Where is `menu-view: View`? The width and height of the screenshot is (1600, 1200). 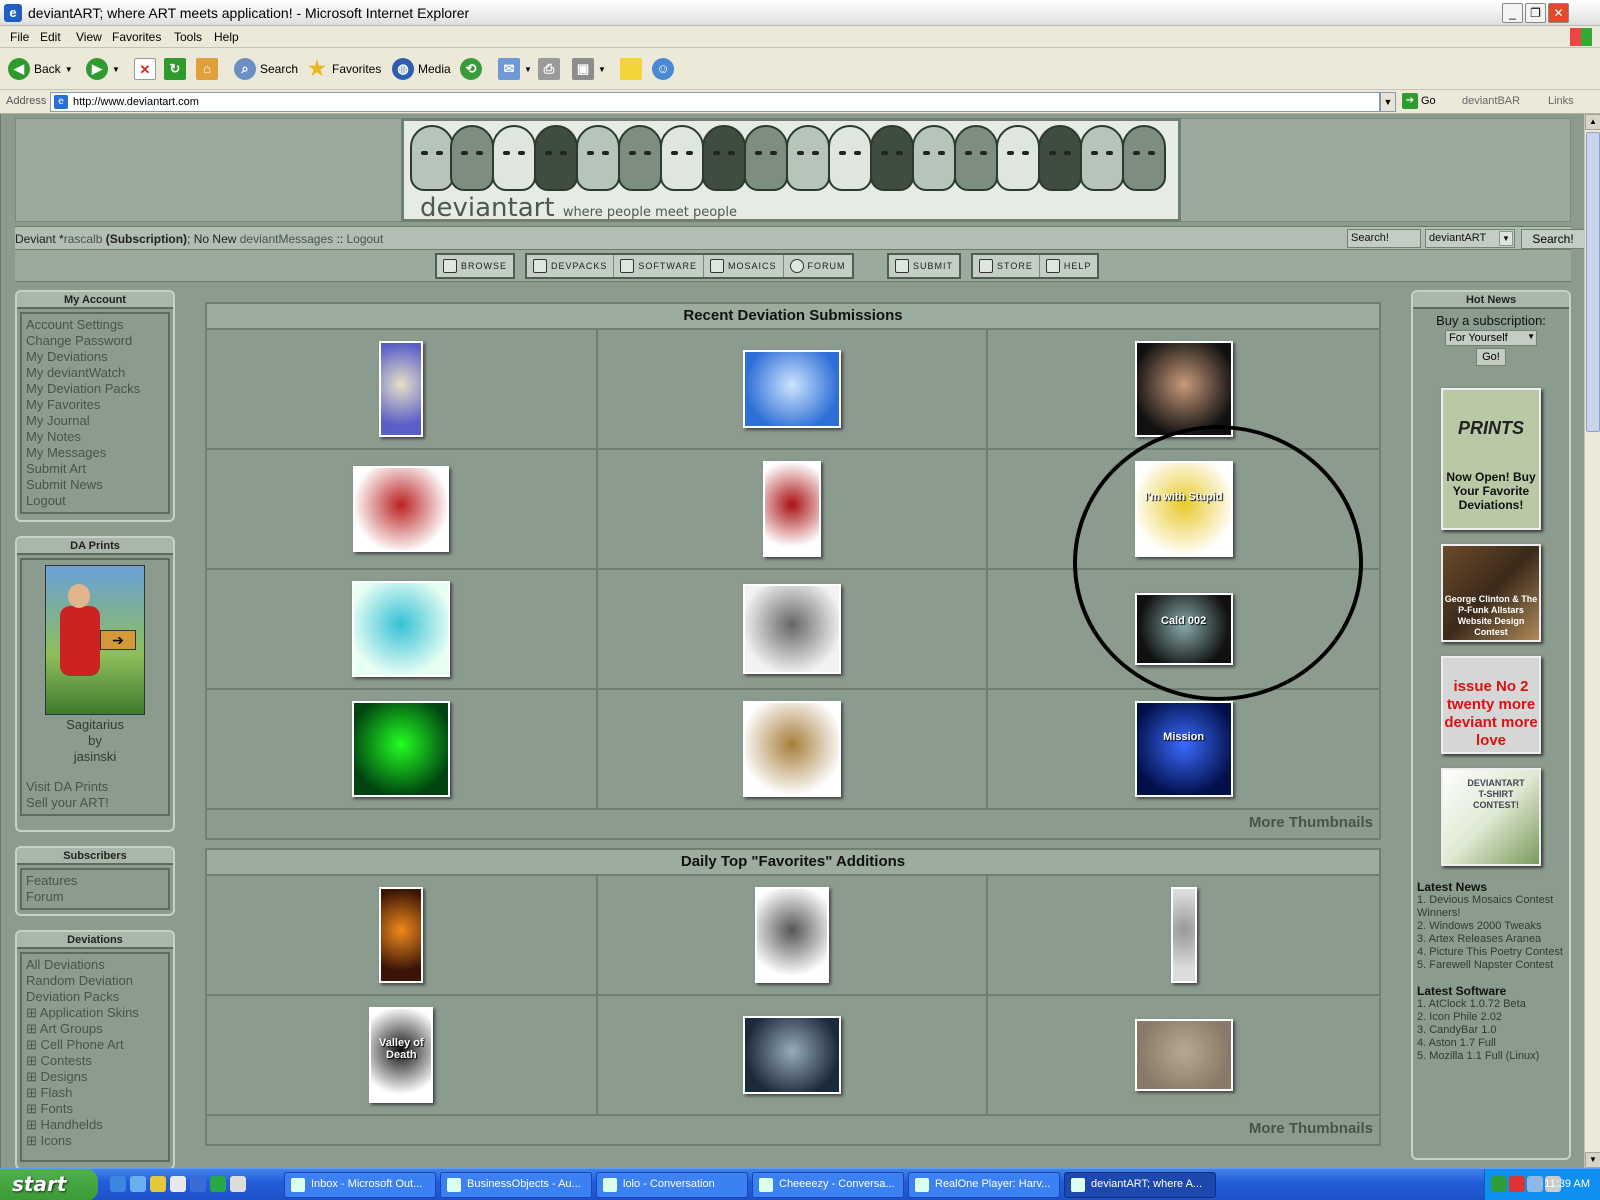 menu-view: View is located at coordinates (89, 37).